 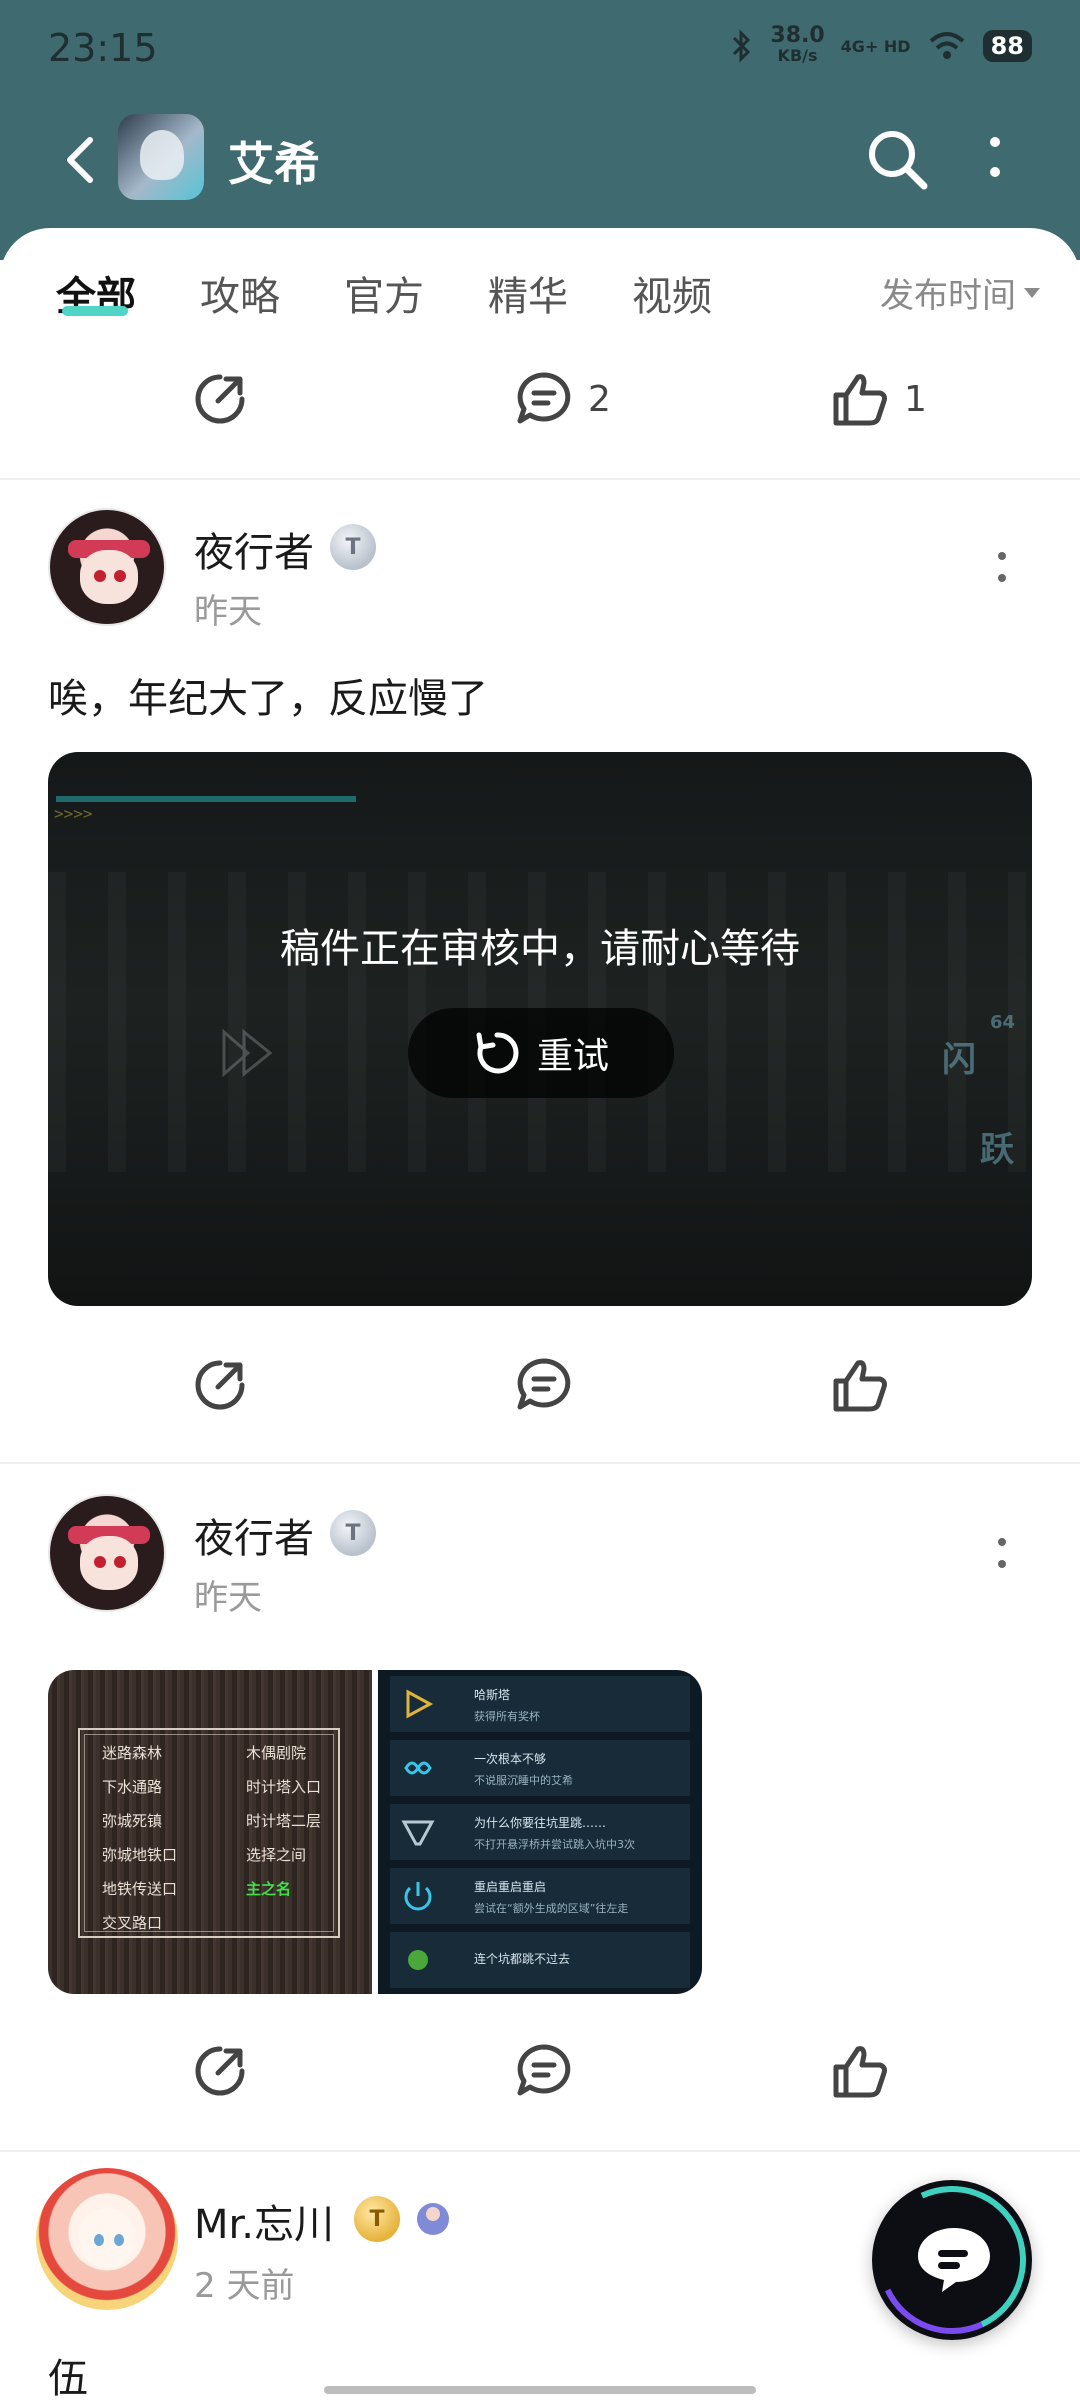 What do you see at coordinates (418, 1896) in the screenshot?
I see `power-icon` at bounding box center [418, 1896].